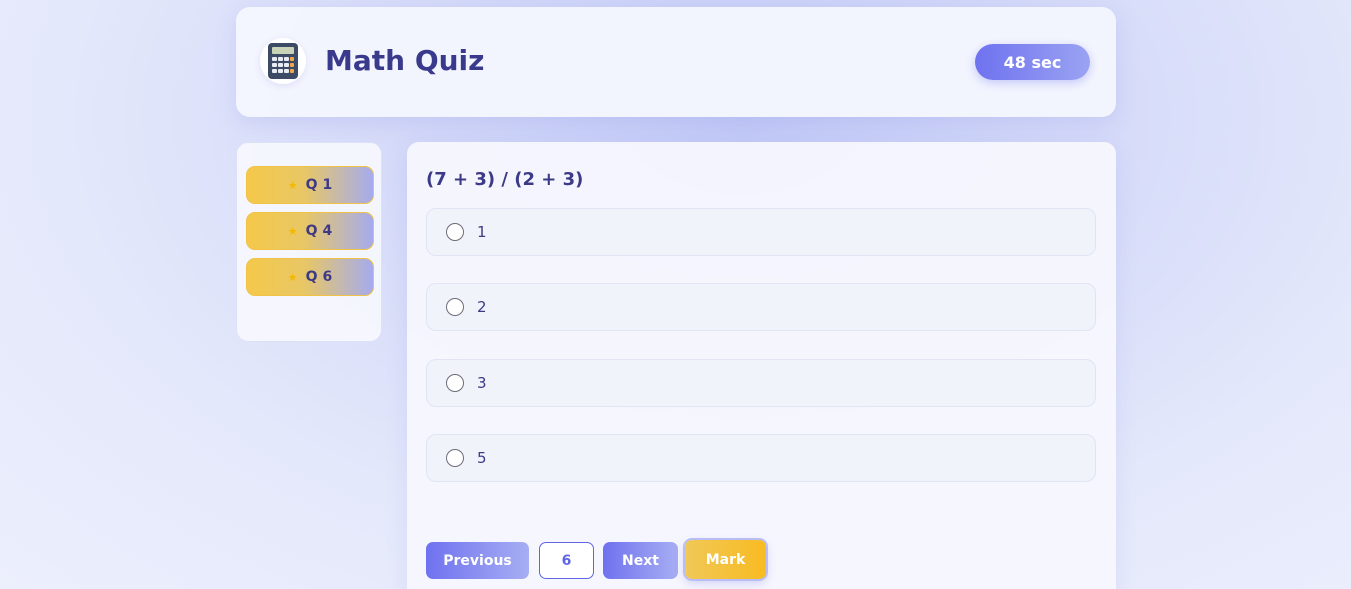 The image size is (1351, 589). Describe the element at coordinates (566, 560) in the screenshot. I see `page-number-indicator: 6` at that location.